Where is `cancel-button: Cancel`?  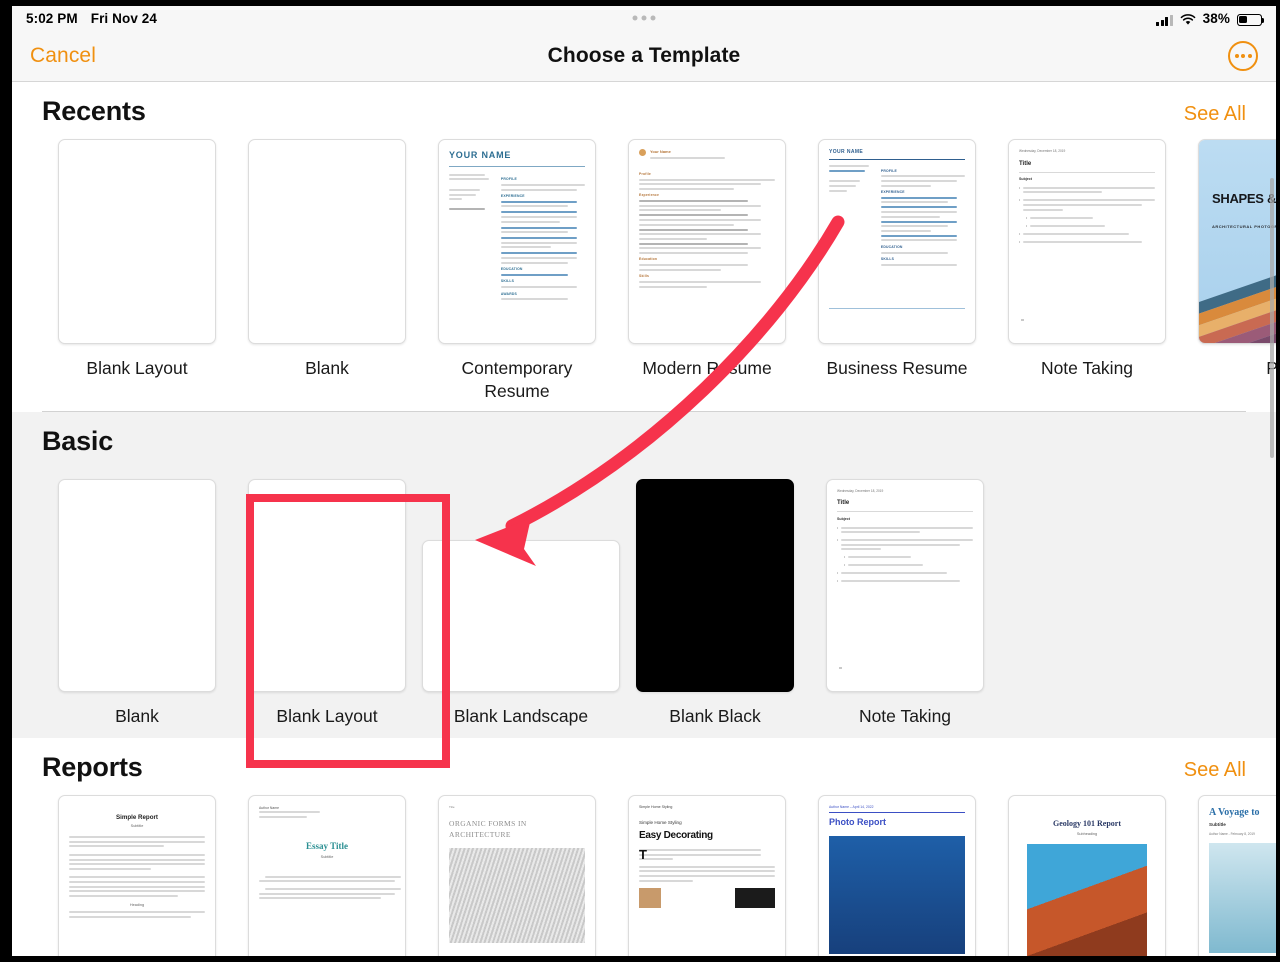
cancel-button: Cancel is located at coordinates (63, 56).